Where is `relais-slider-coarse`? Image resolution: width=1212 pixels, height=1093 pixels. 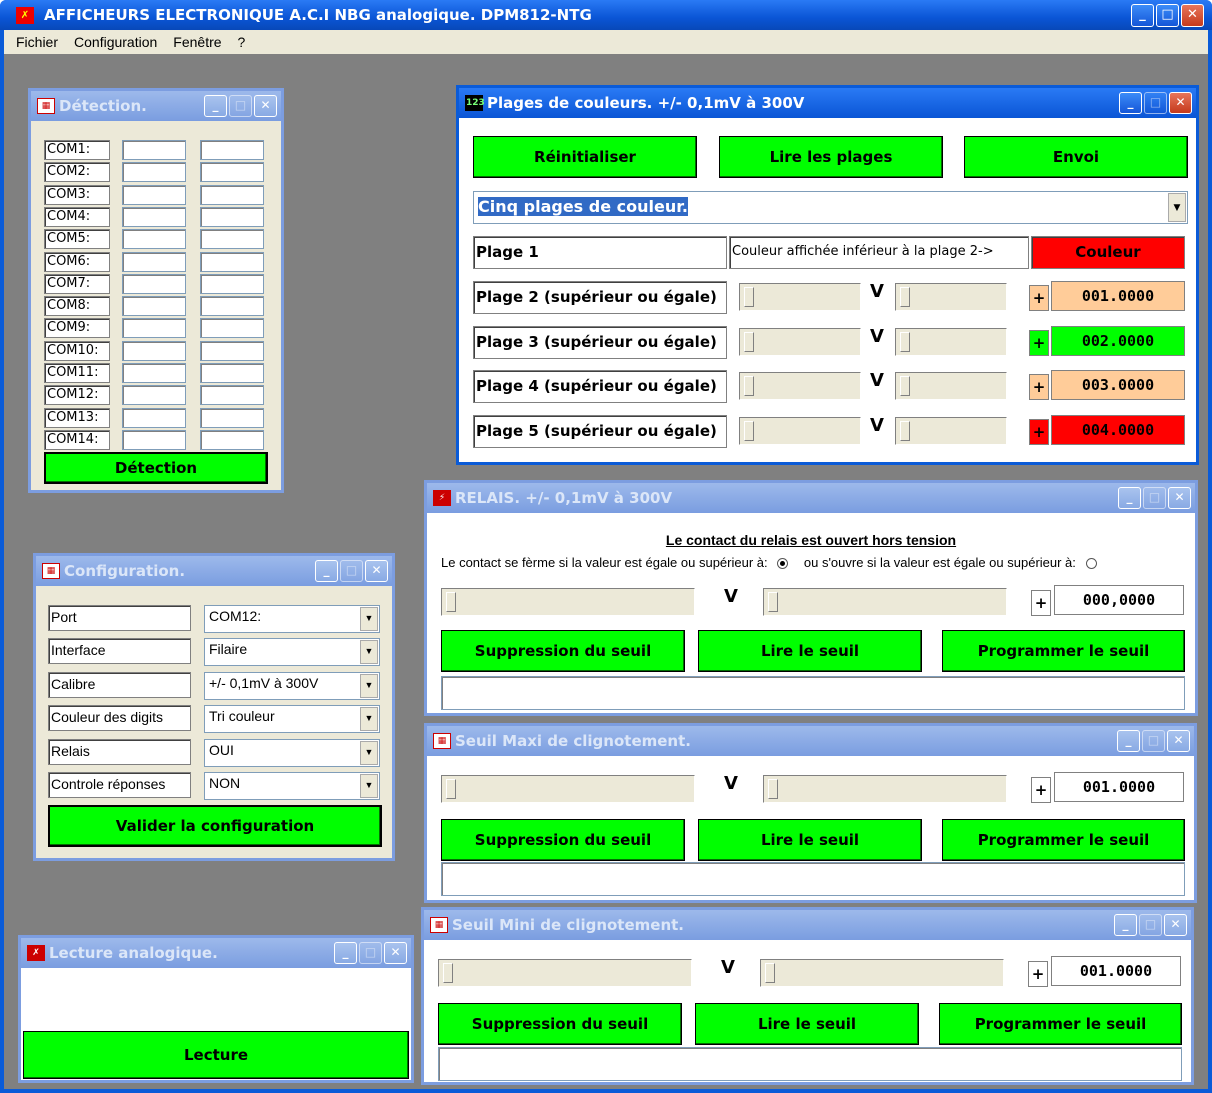 relais-slider-coarse is located at coordinates (568, 602).